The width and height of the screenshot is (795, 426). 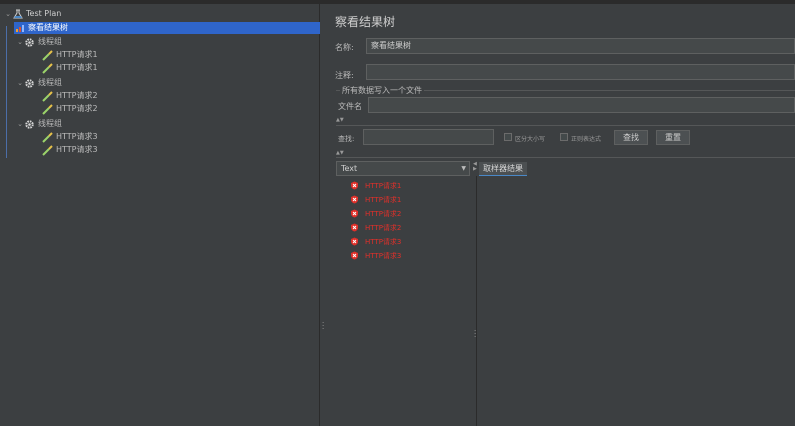 What do you see at coordinates (609, 90) in the screenshot?
I see `group-border-right` at bounding box center [609, 90].